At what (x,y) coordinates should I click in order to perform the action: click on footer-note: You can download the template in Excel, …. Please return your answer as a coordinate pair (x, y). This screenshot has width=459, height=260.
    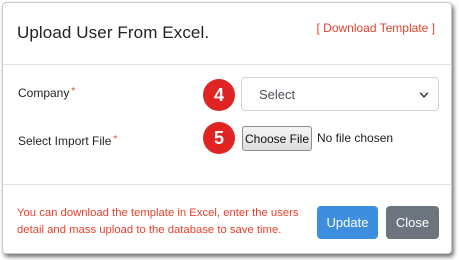
    Looking at the image, I should click on (158, 221).